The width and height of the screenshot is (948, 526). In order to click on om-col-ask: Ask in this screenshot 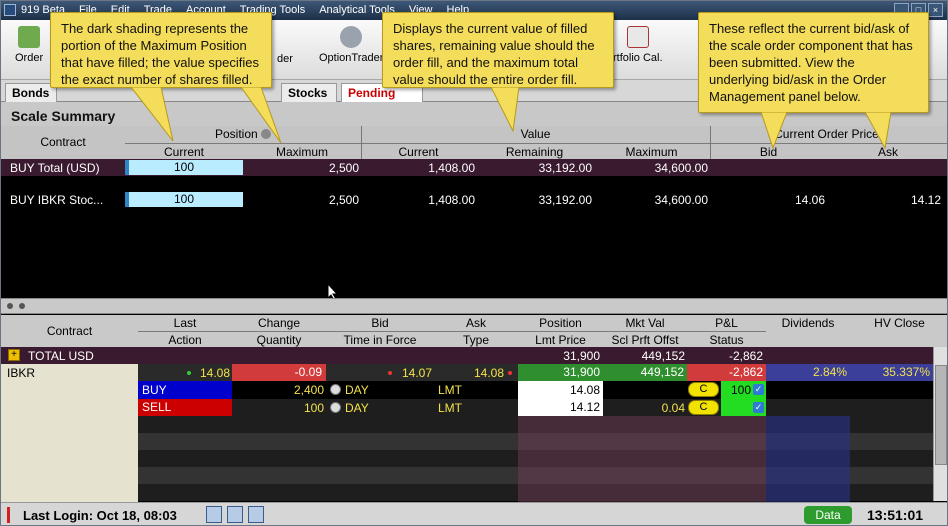, I will do `click(476, 323)`.